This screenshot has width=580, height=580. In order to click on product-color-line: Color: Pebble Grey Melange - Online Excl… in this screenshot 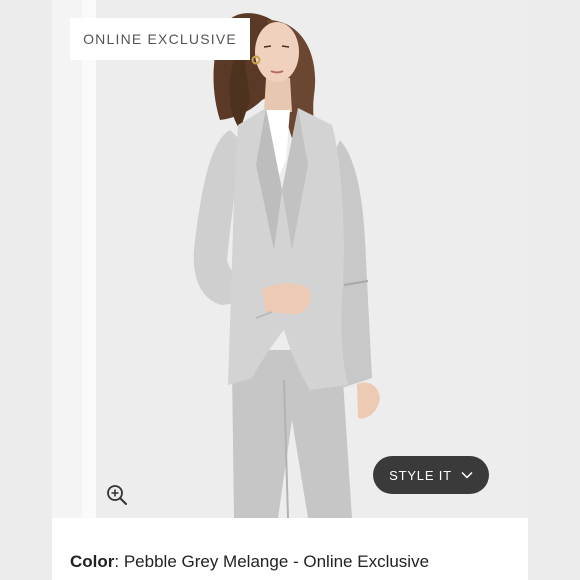, I will do `click(249, 562)`.